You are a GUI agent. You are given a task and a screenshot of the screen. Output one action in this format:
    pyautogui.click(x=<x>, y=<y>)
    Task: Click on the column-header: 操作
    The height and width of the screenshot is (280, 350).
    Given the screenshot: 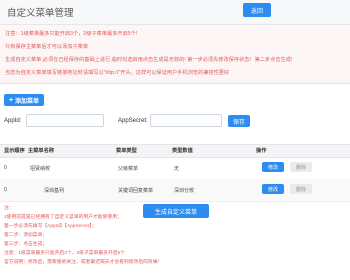 What is the action you would take?
    pyautogui.click(x=261, y=151)
    